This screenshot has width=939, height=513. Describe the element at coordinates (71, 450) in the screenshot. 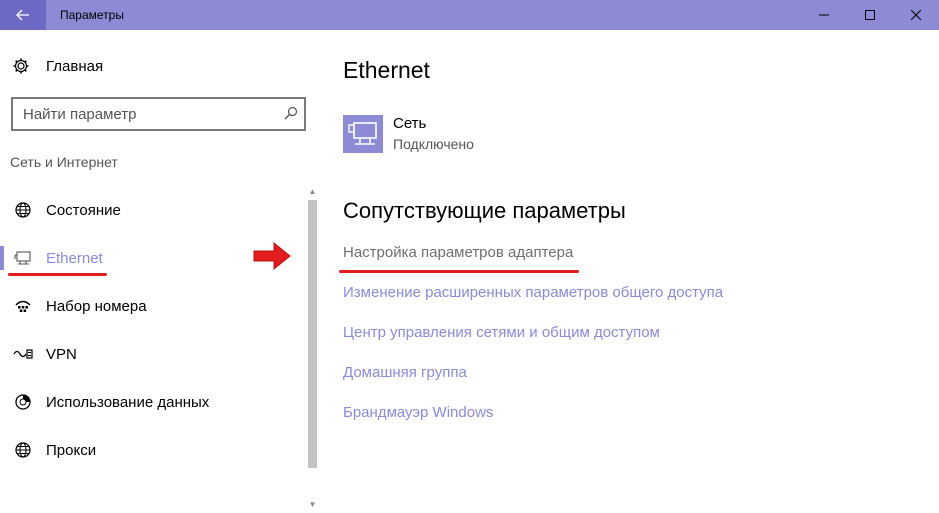

I see `sidebar-item-label: Прокси` at that location.